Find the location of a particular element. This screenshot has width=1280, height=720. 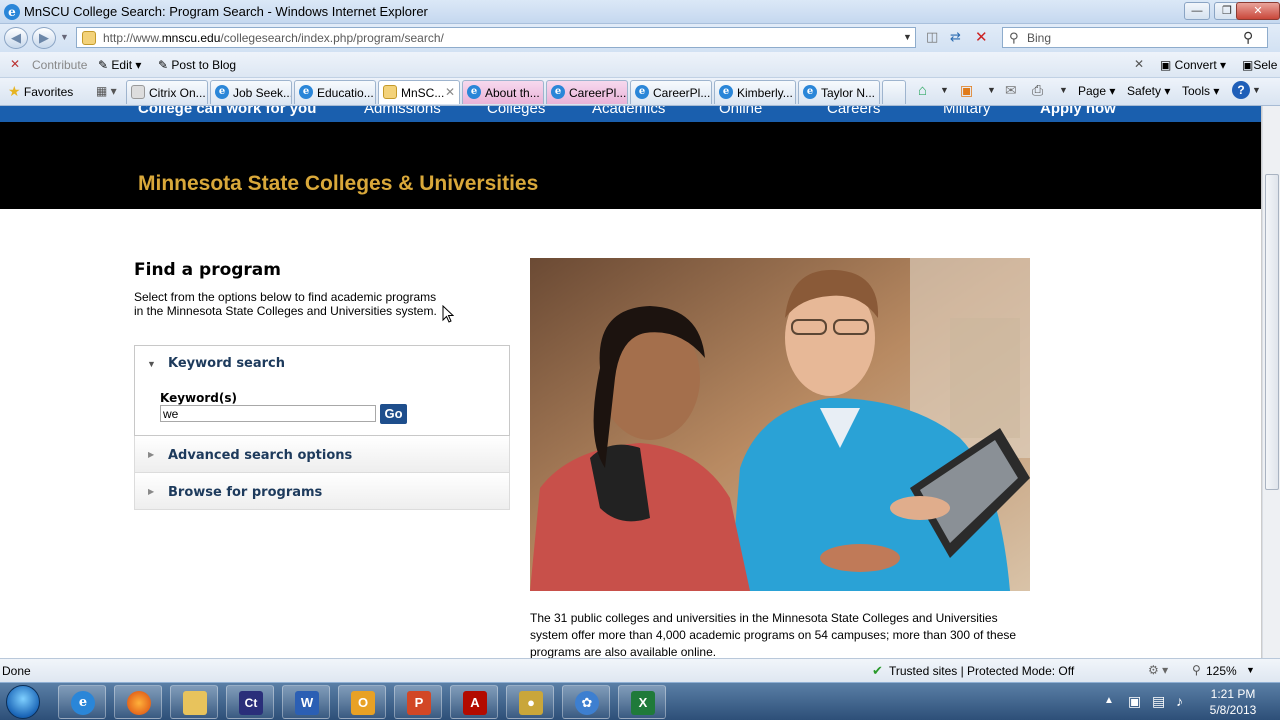

post-to-blog-button: ✎ Post to Blog is located at coordinates (197, 65).